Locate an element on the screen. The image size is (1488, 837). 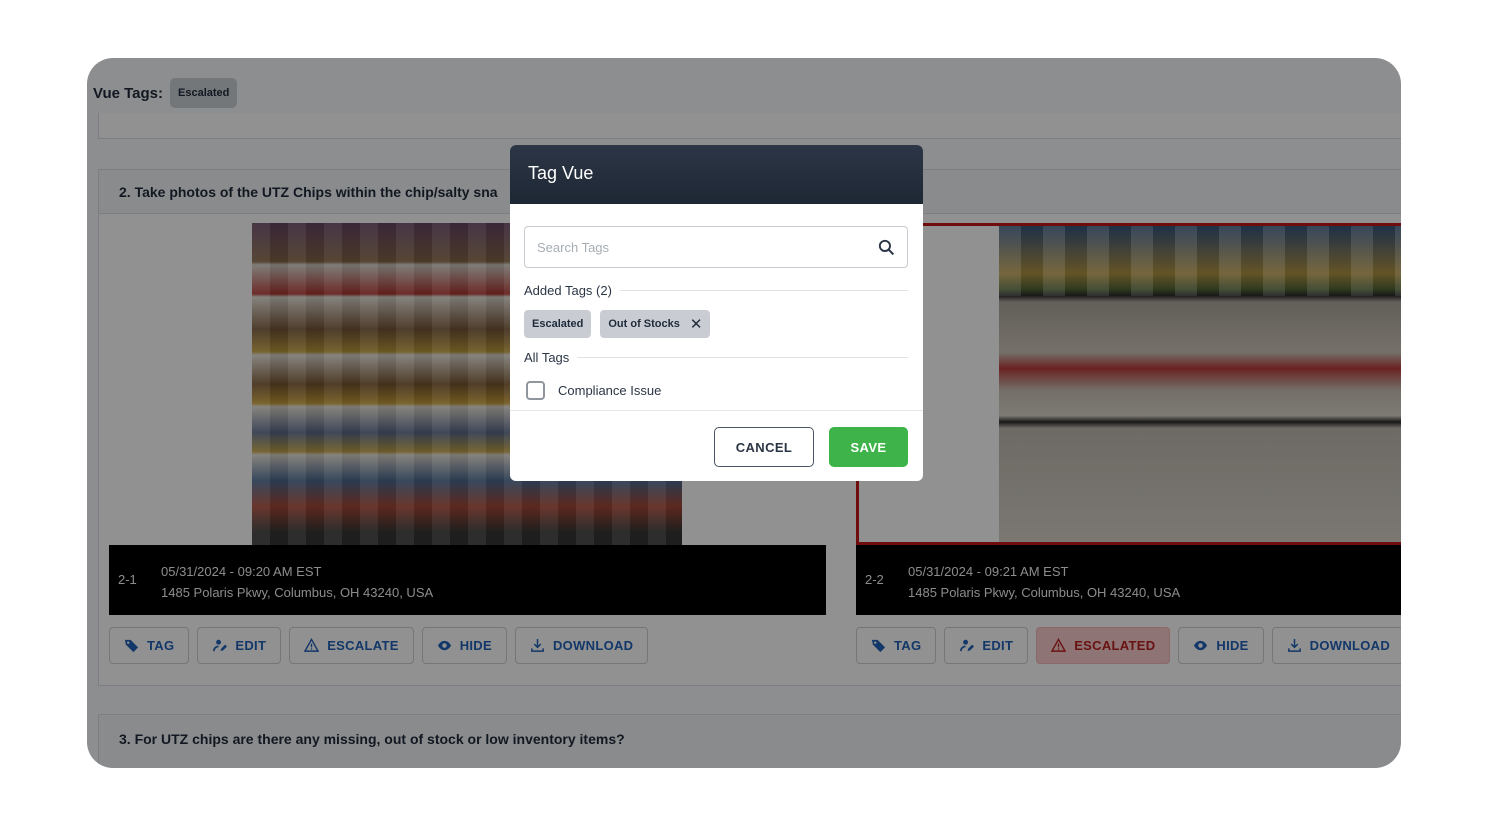
search-icon is located at coordinates (886, 247).